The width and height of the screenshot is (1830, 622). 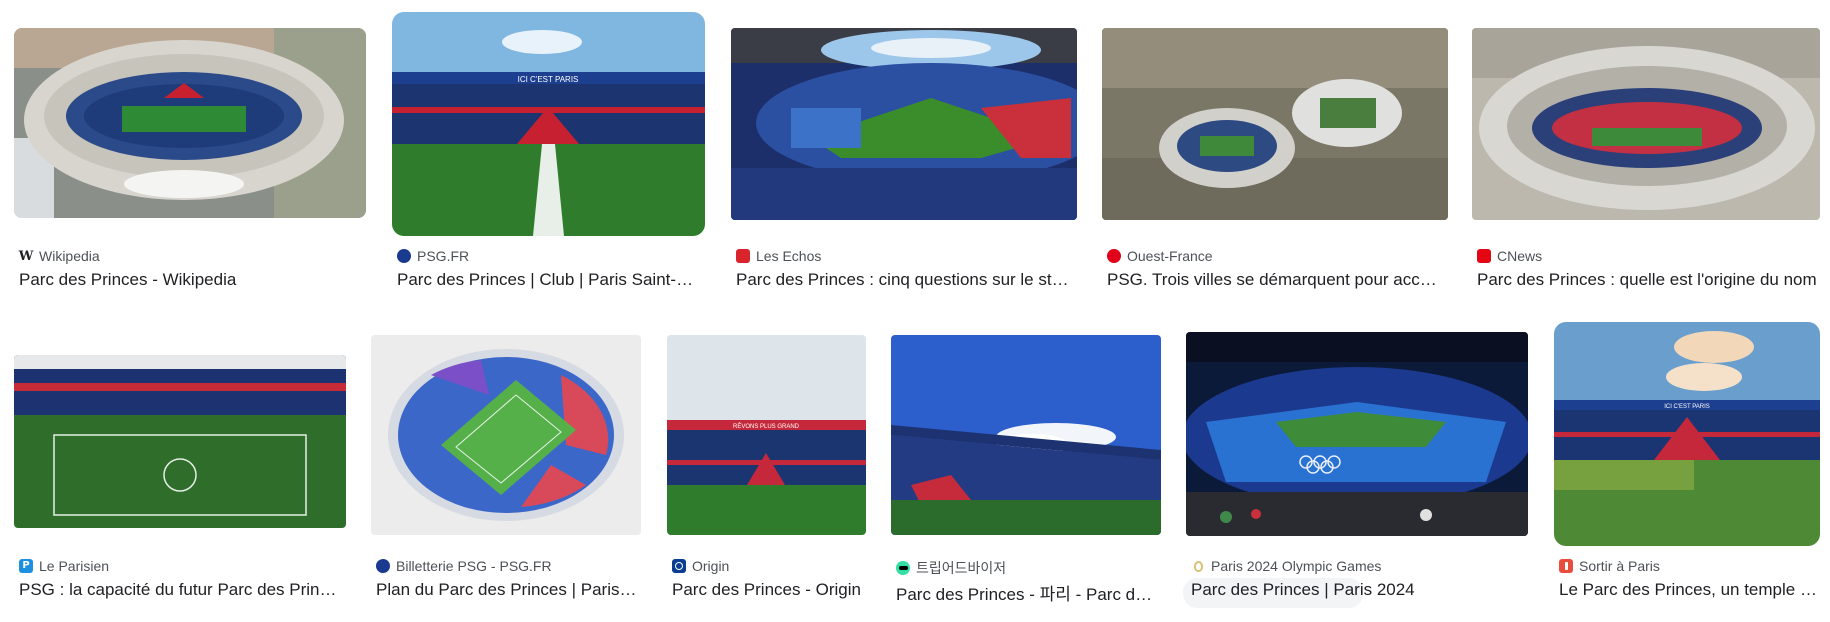 What do you see at coordinates (768, 590) in the screenshot?
I see `result-title: Parc des Princes - Origin` at bounding box center [768, 590].